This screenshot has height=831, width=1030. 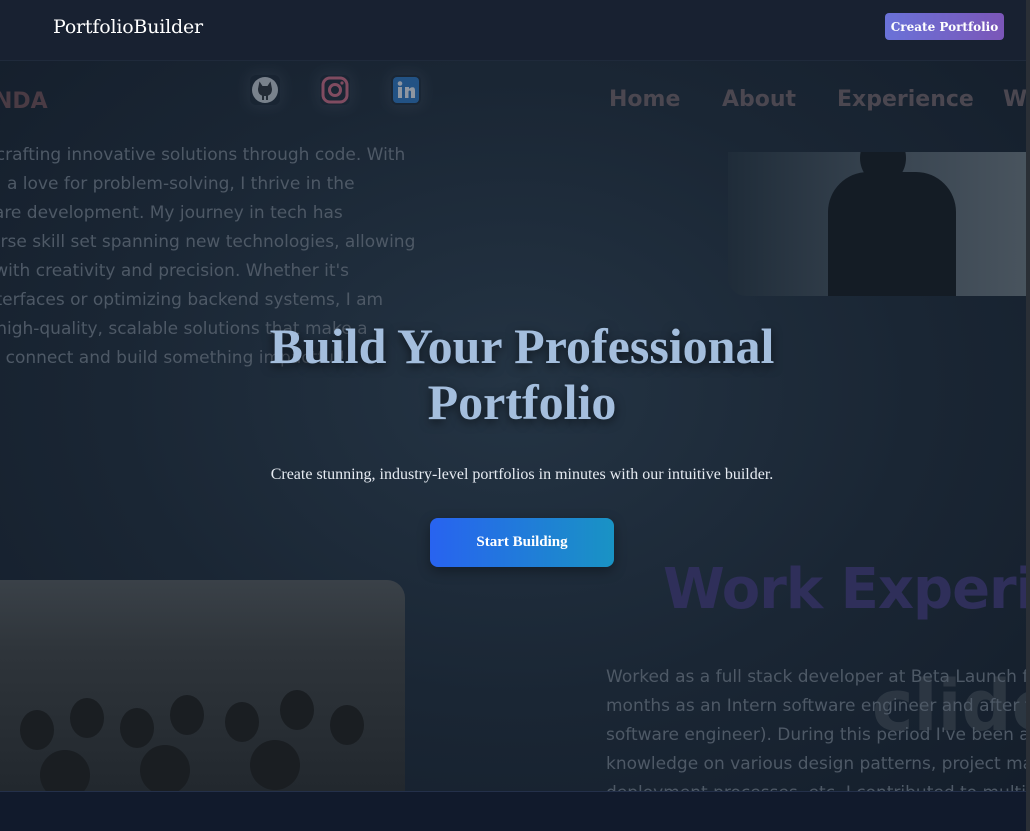 What do you see at coordinates (645, 99) in the screenshot?
I see `preview-nav-home: Home` at bounding box center [645, 99].